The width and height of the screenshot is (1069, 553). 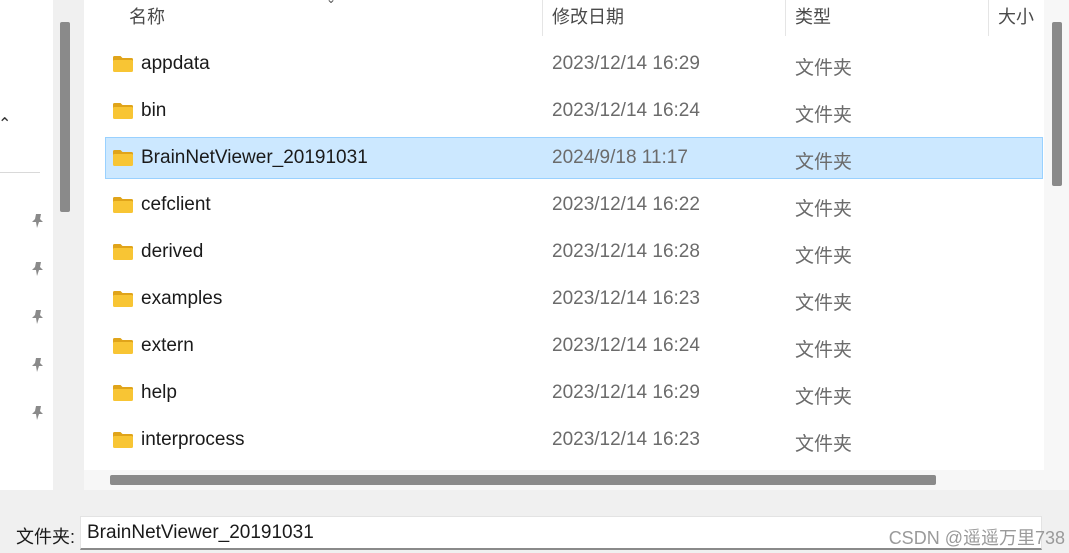 I want to click on file-name: extern, so click(x=167, y=345).